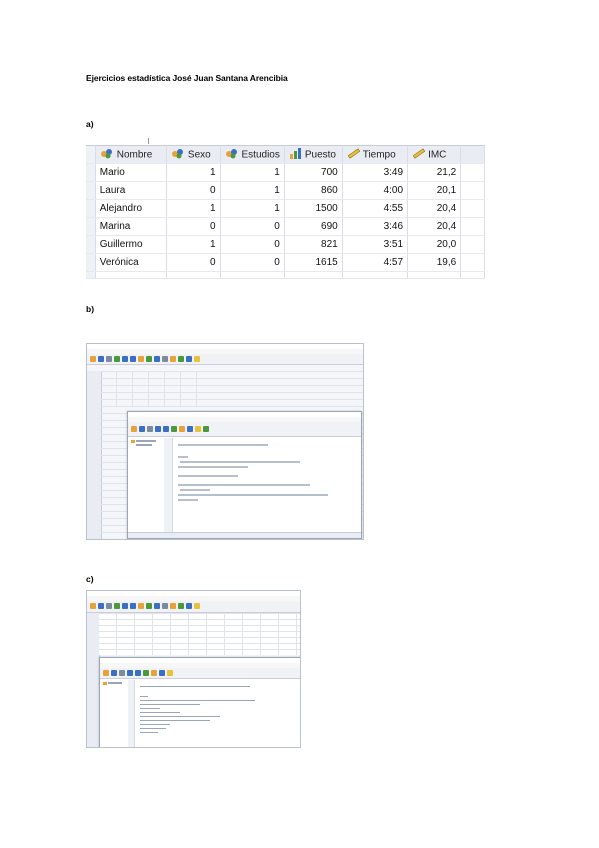 This screenshot has width=599, height=848. What do you see at coordinates (313, 244) in the screenshot?
I see `table-cell: 821` at bounding box center [313, 244].